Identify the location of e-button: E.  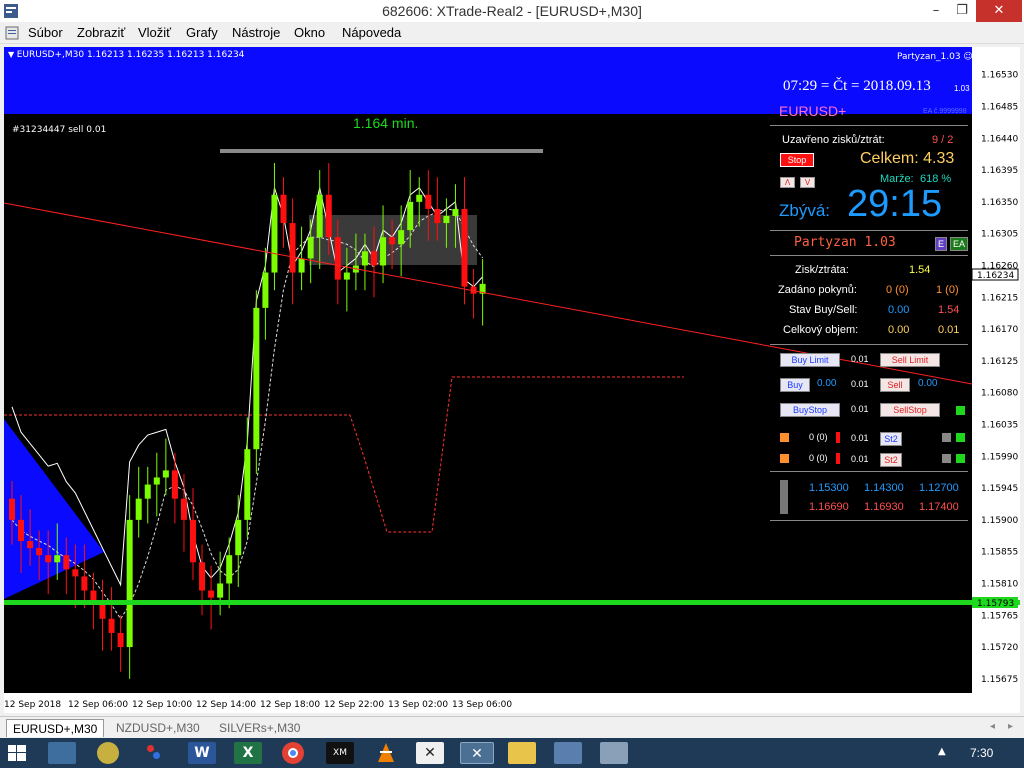
(941, 244).